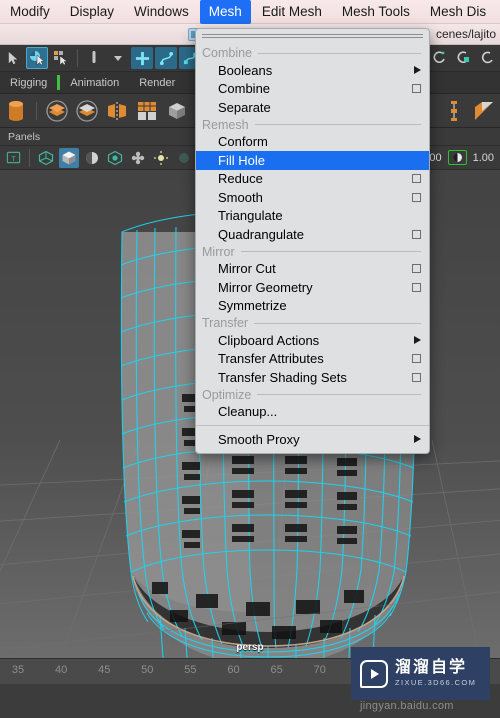 The height and width of the screenshot is (718, 500). What do you see at coordinates (312, 439) in the screenshot?
I see `menu-item-smooth-proxy: Smooth Proxy` at bounding box center [312, 439].